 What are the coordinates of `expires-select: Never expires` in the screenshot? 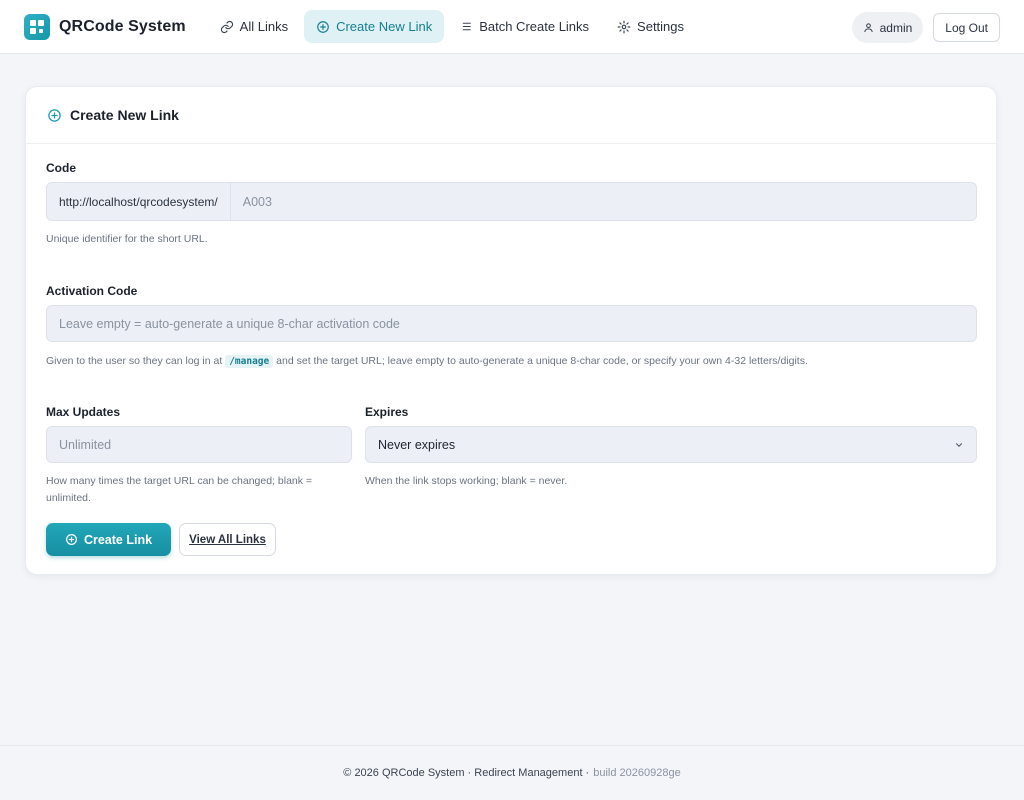 It's located at (671, 444).